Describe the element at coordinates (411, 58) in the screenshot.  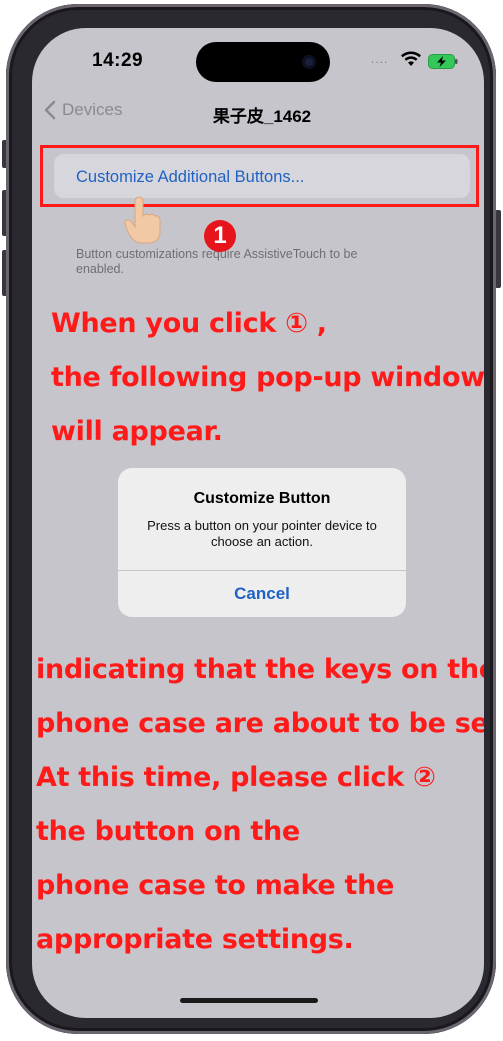
I see `wifi-icon` at that location.